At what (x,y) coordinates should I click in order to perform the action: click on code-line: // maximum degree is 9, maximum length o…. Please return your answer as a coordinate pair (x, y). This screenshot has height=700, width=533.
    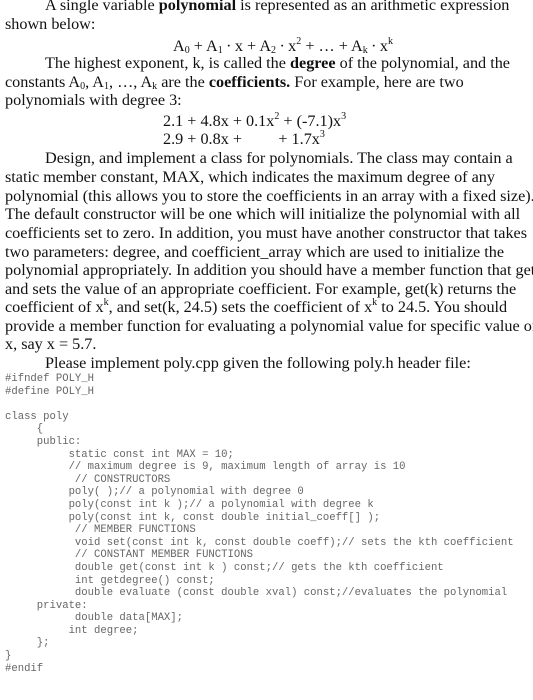
    Looking at the image, I should click on (205, 467).